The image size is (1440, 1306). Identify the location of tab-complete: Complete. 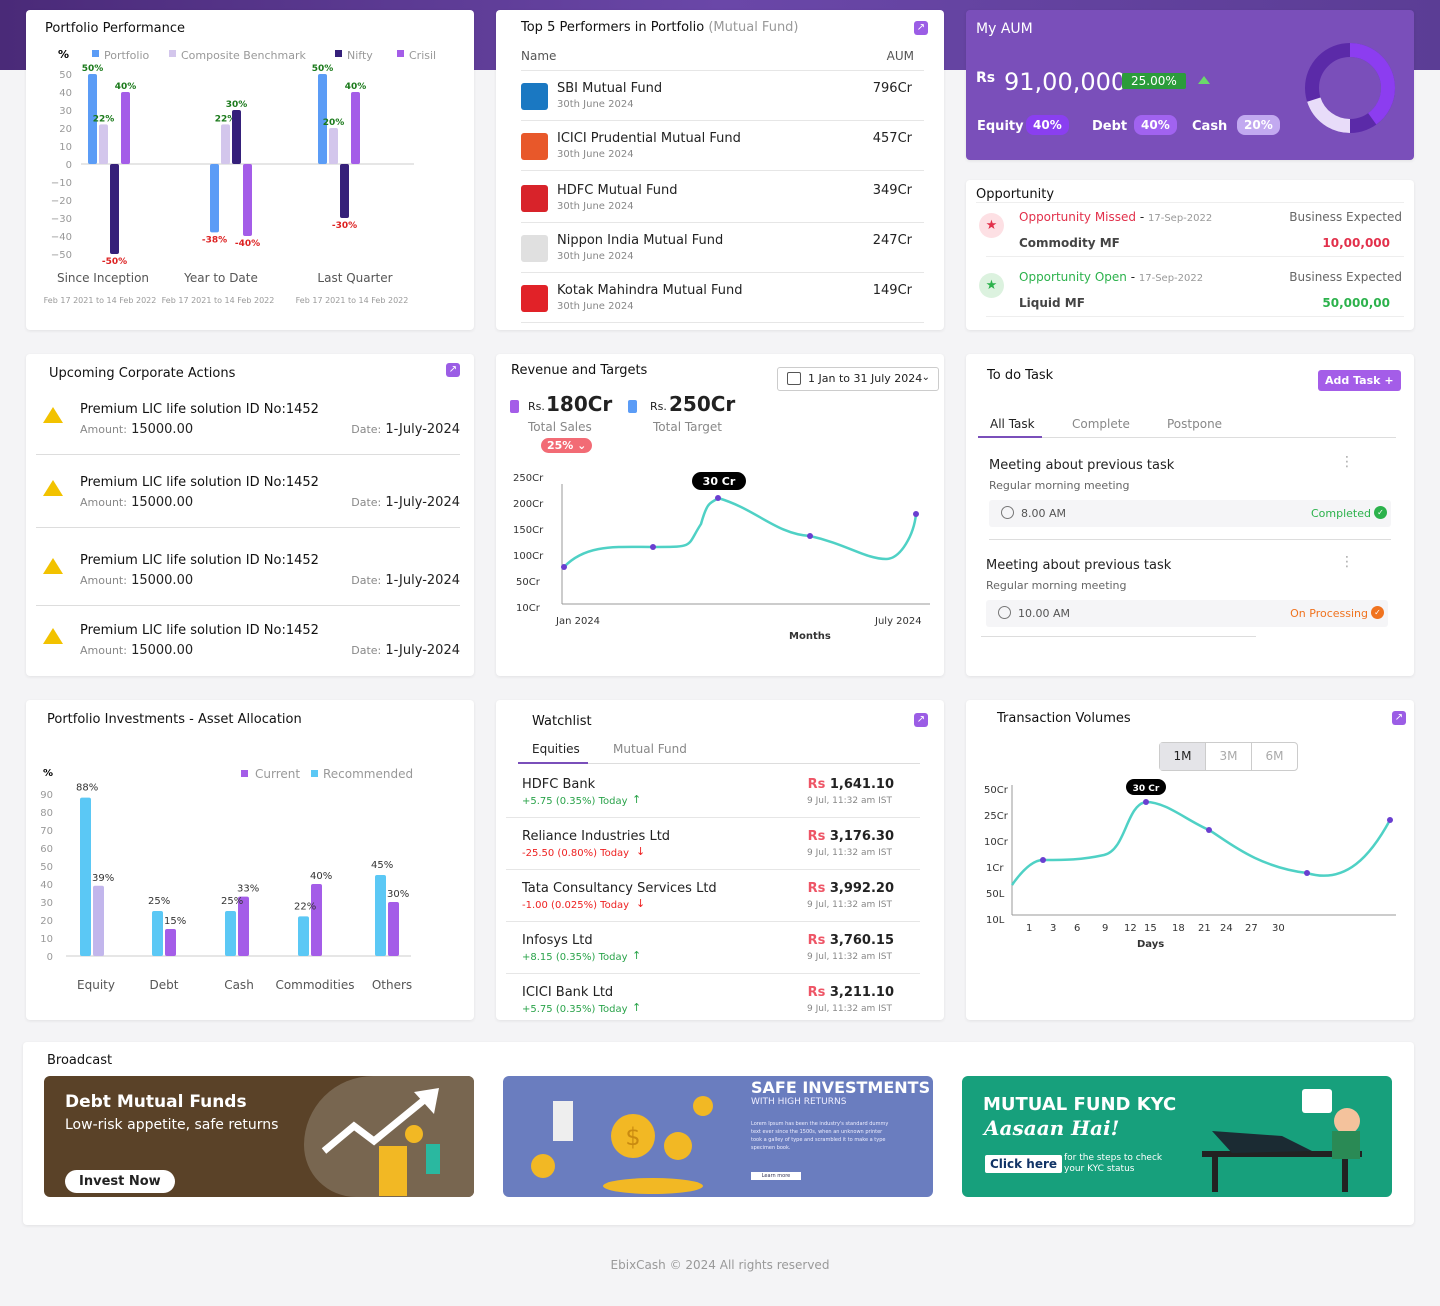
(1101, 424).